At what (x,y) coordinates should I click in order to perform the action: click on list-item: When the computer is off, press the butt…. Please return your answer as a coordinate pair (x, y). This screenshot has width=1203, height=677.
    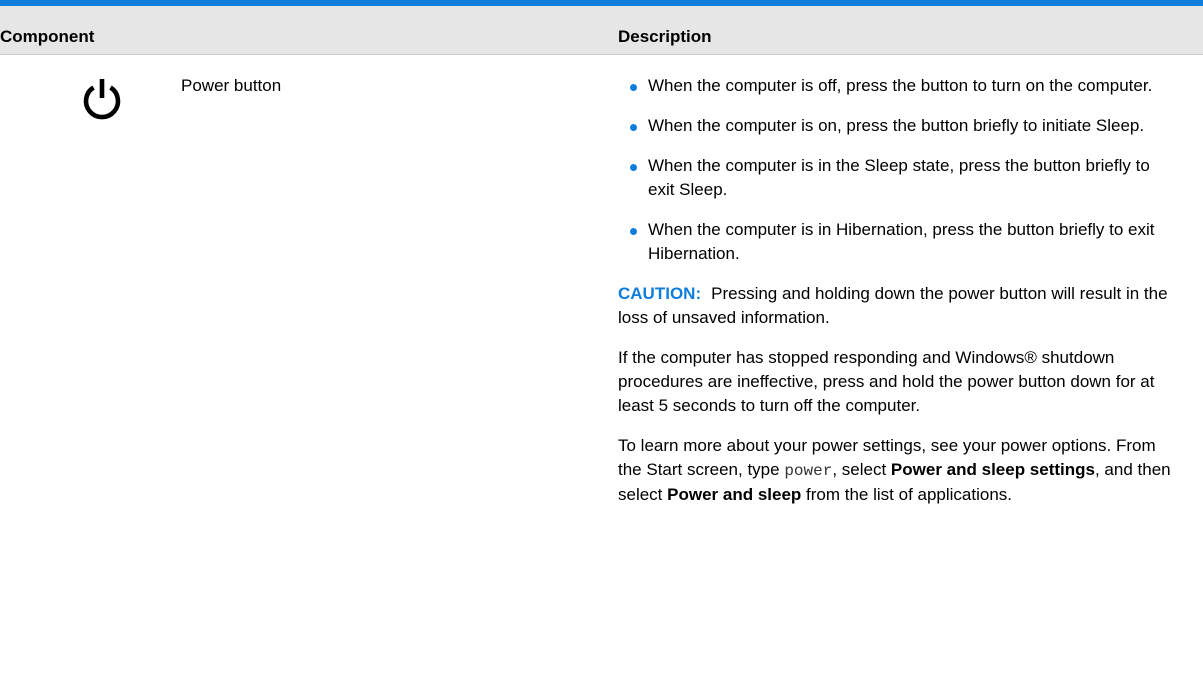
    Looking at the image, I should click on (898, 86).